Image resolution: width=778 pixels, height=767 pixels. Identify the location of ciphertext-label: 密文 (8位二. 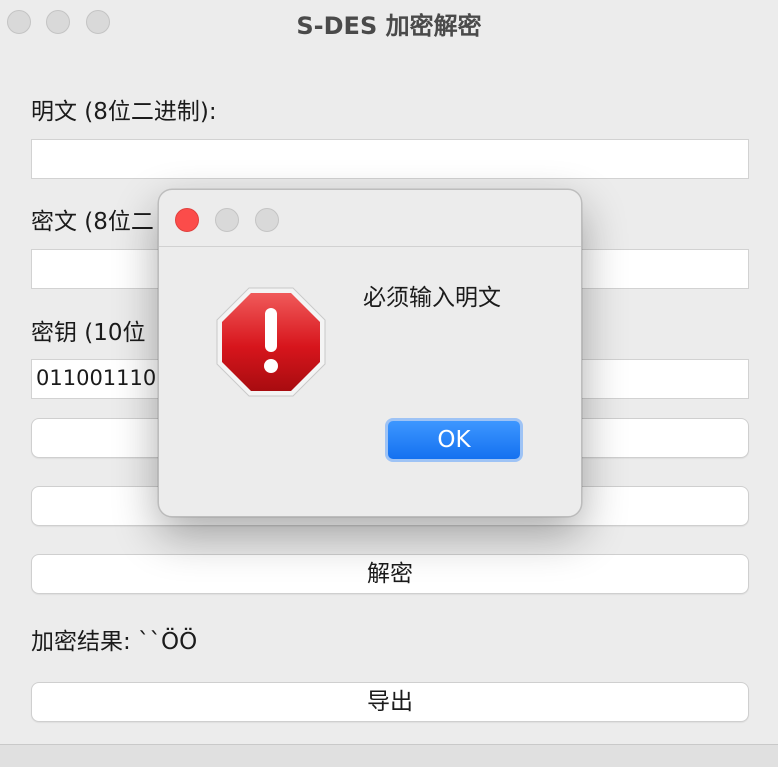
(92, 222).